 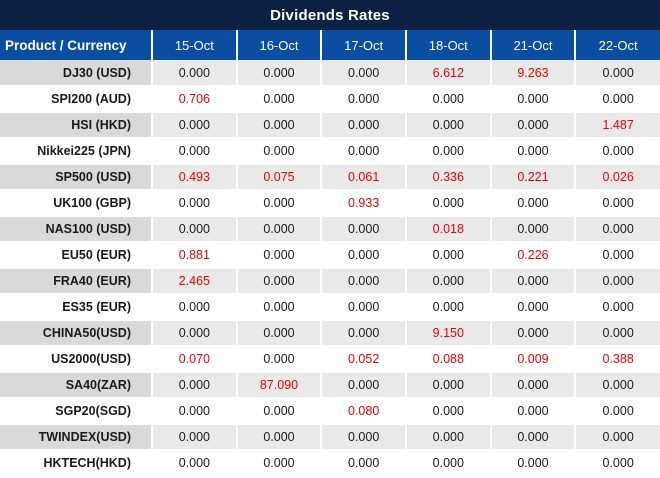 I want to click on value-cell: 87.090, so click(x=279, y=385).